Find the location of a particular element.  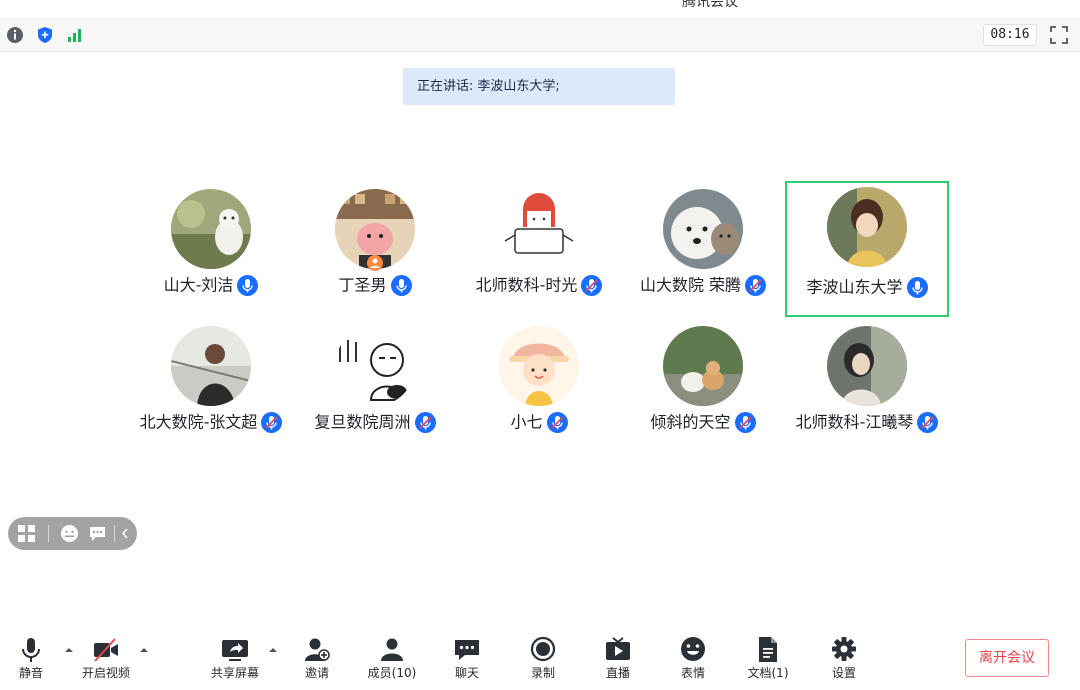

video-options-caret-icon is located at coordinates (144, 650).